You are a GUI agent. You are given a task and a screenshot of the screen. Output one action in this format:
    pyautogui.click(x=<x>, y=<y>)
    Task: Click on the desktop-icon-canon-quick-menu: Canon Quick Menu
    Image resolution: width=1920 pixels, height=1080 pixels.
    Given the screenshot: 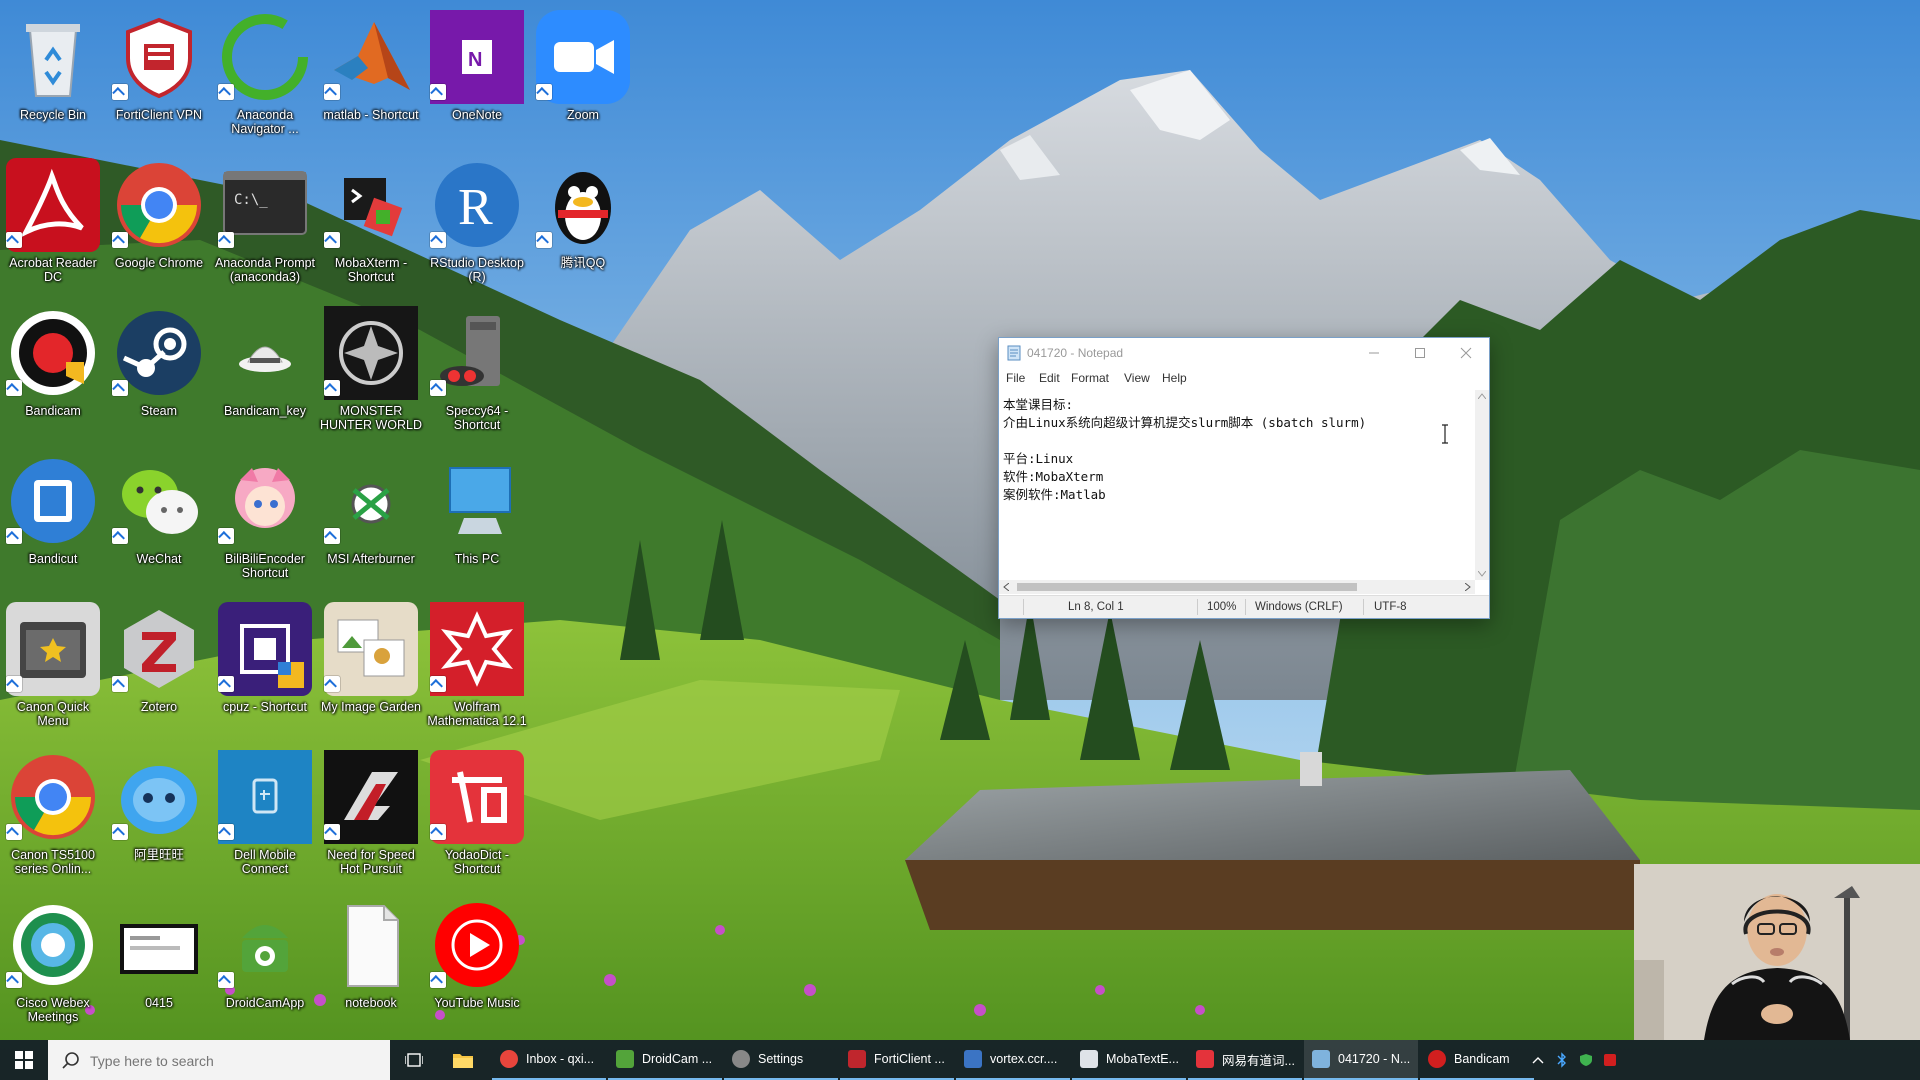 What is the action you would take?
    pyautogui.click(x=53, y=669)
    